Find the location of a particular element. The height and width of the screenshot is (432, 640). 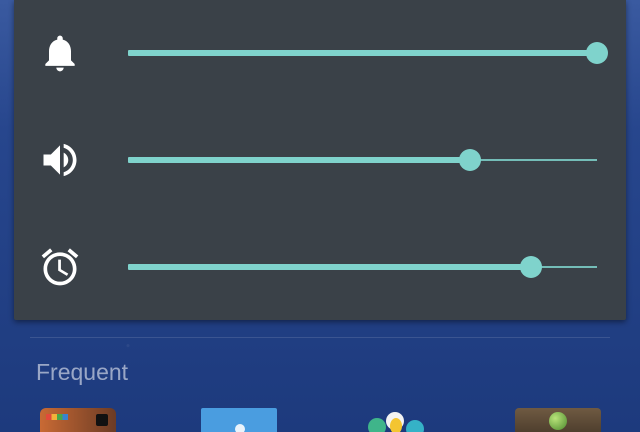

media-volume-row is located at coordinates (320, 160).